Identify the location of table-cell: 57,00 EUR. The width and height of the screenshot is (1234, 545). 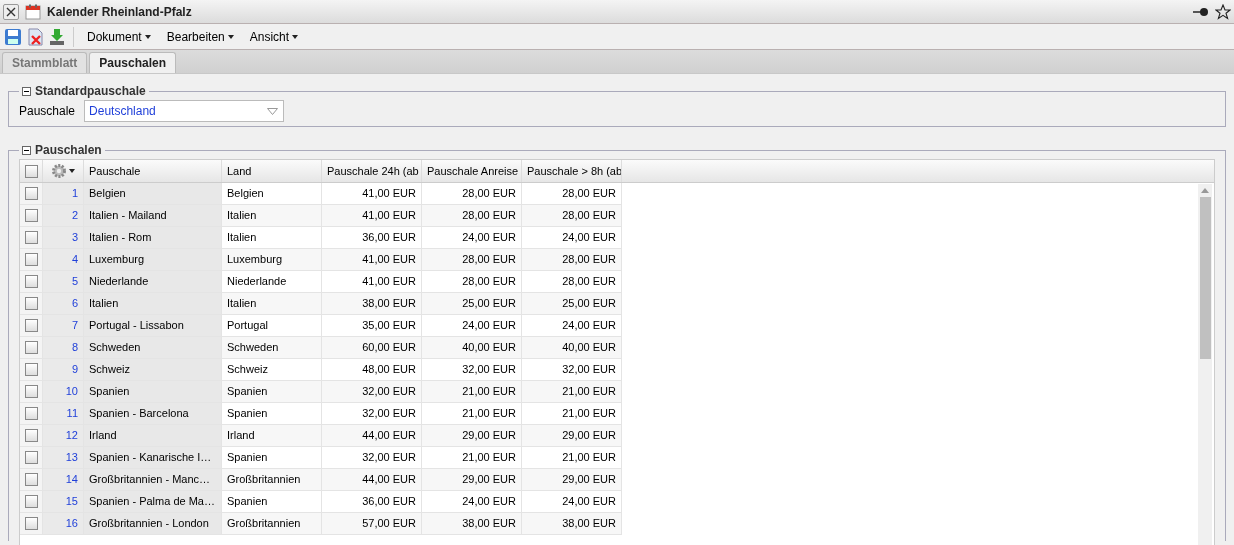
(372, 524).